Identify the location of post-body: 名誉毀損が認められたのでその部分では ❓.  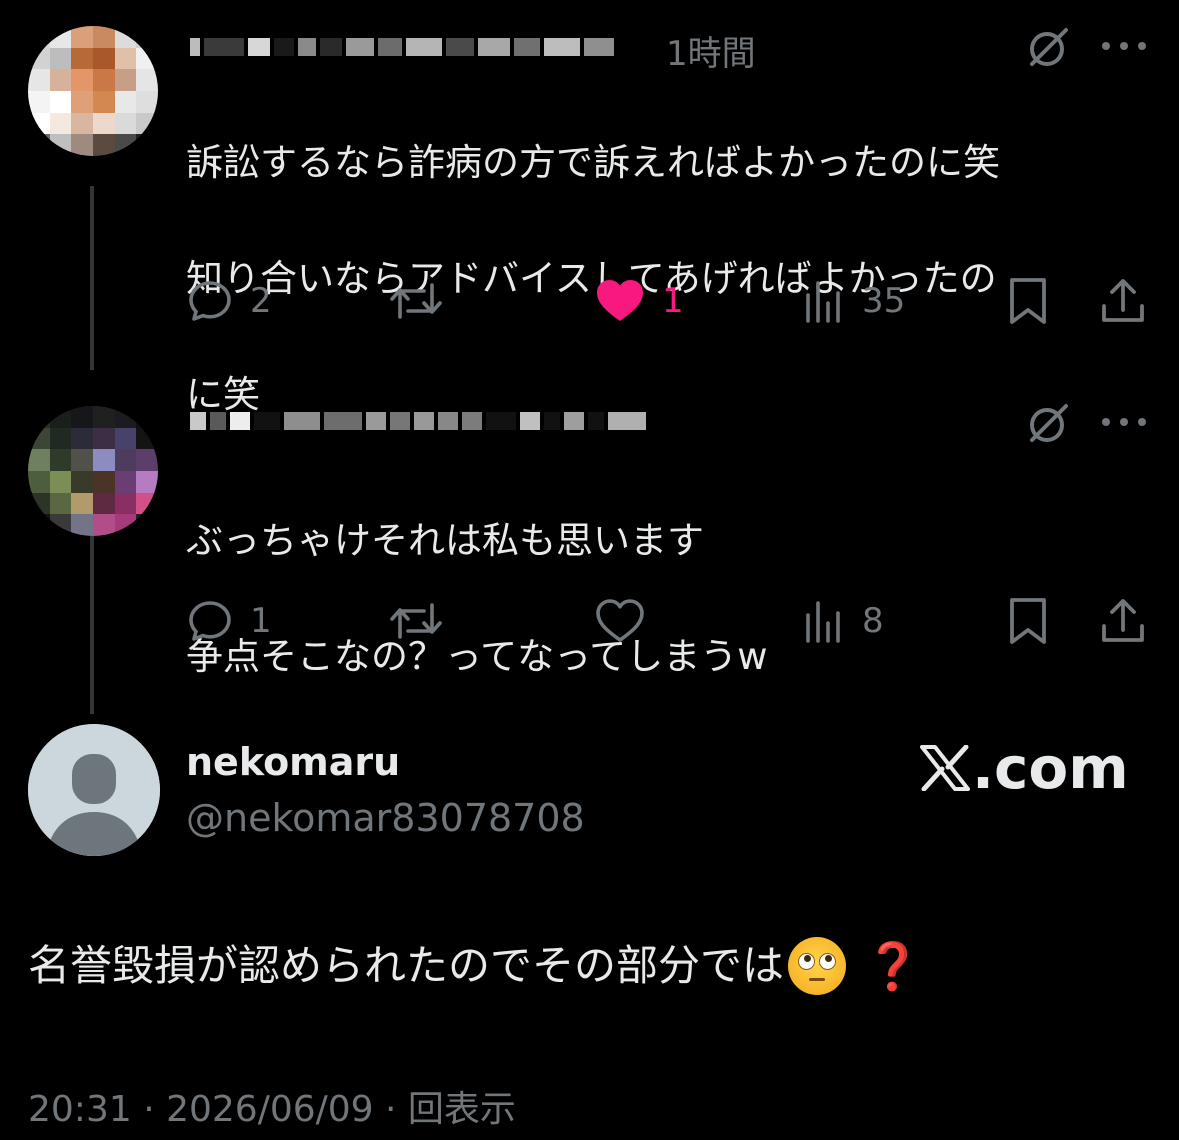
(474, 966).